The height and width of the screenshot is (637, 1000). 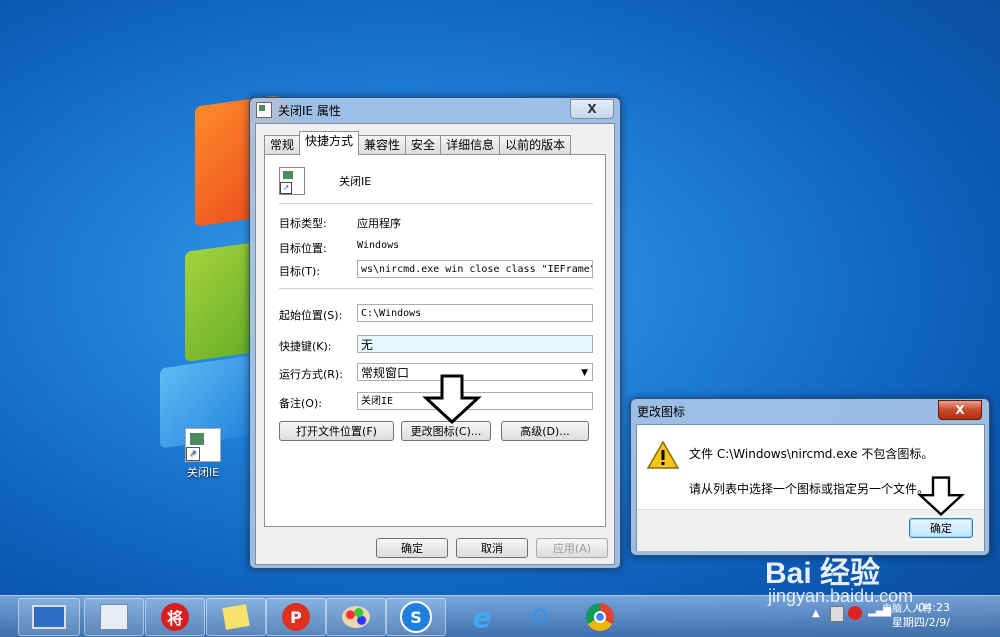 I want to click on chevron-down-icon: ▼, so click(x=584, y=372).